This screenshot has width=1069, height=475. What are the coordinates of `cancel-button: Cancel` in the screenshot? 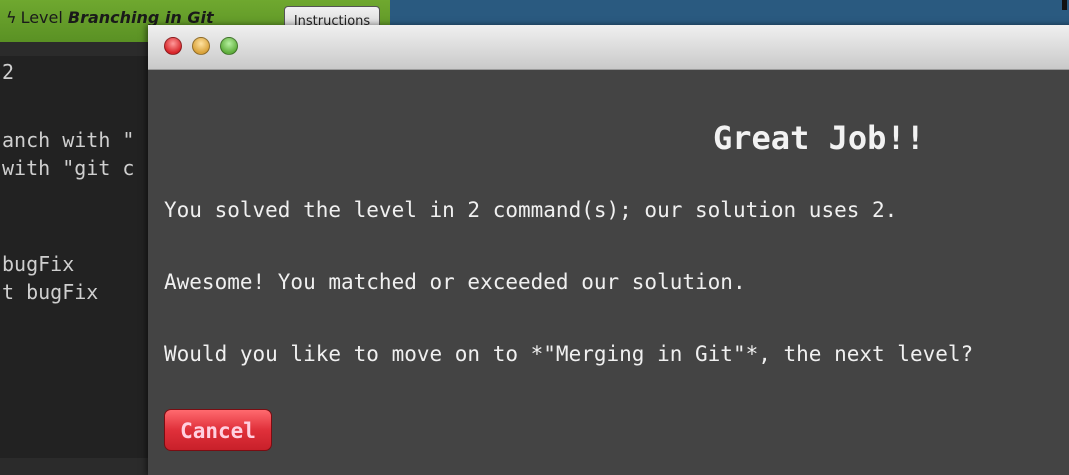 It's located at (218, 430).